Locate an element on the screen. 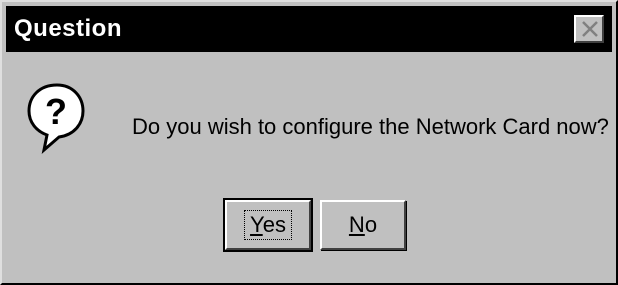  no-button-label: No is located at coordinates (363, 225).